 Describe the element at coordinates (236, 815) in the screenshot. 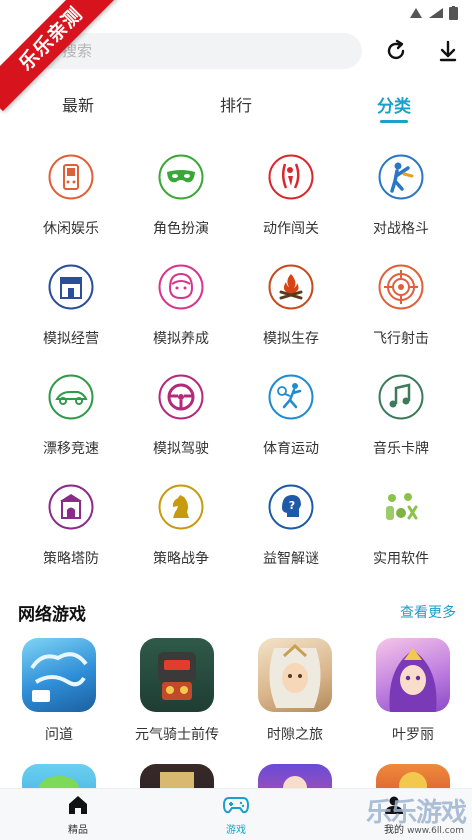

I see `nav-item-games: 游戏` at that location.